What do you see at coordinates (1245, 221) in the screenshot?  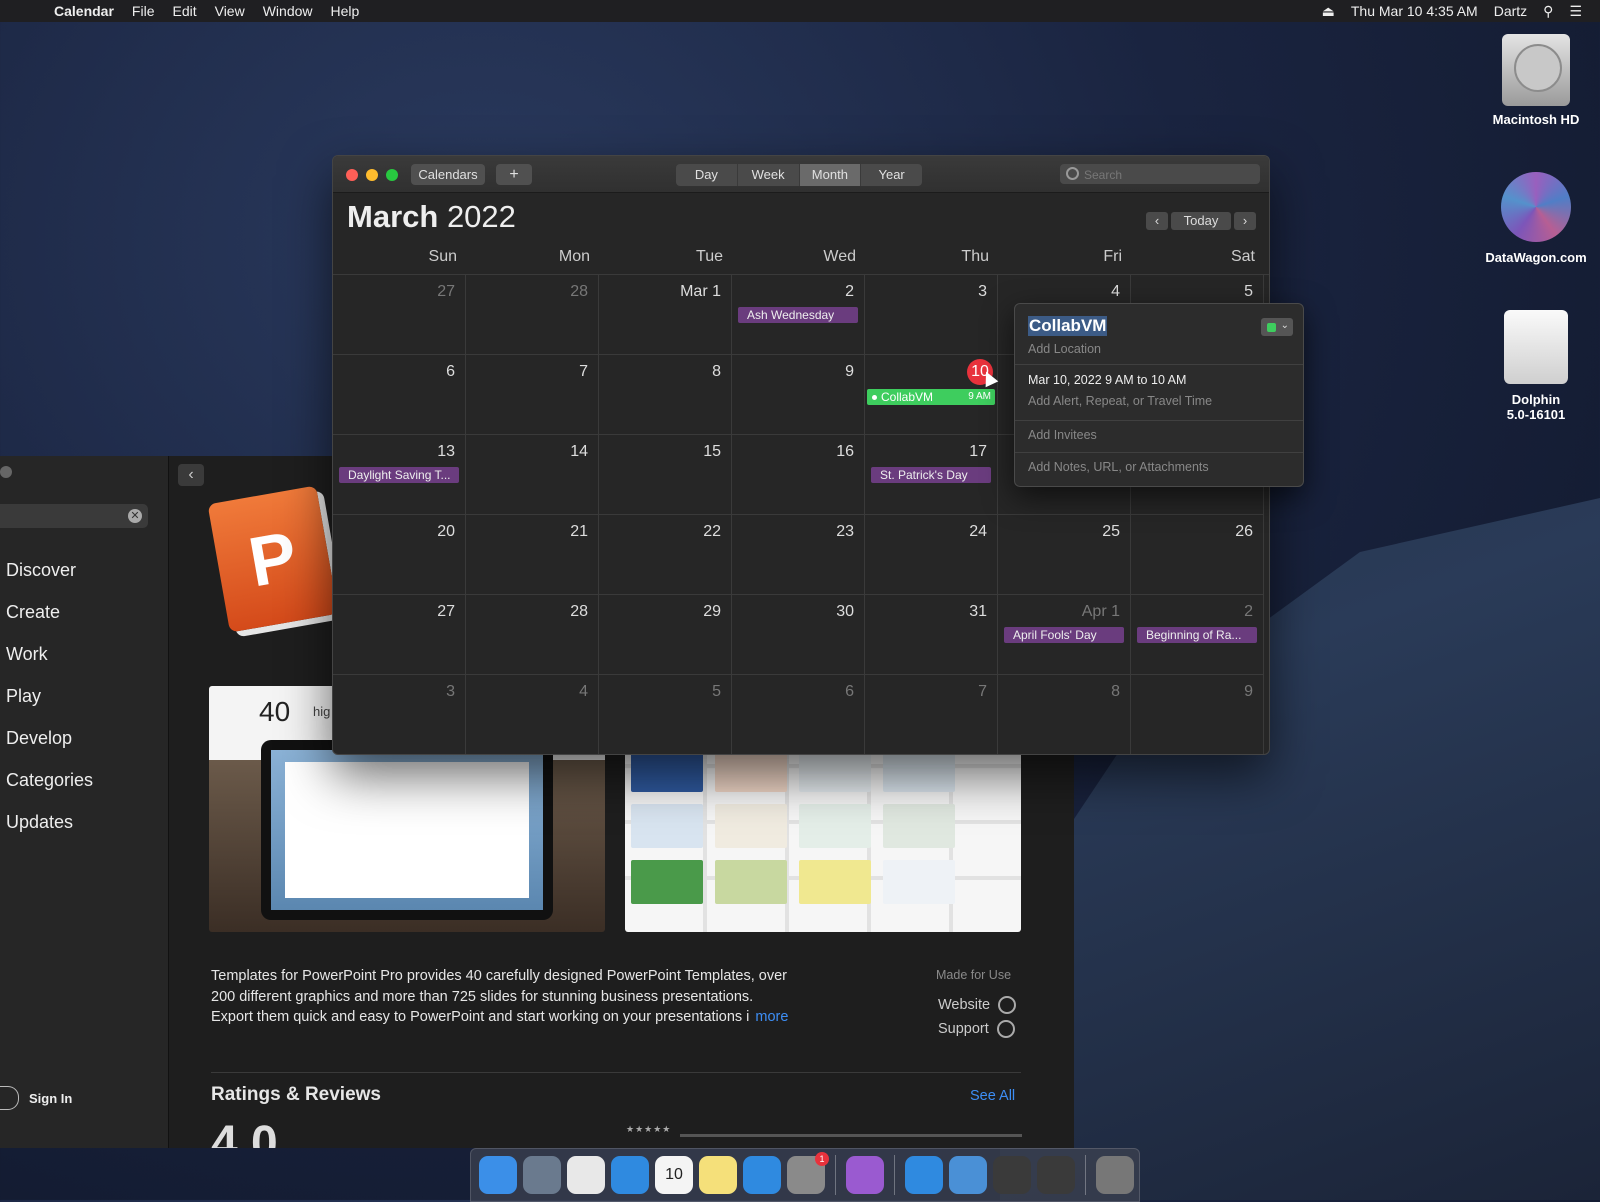 I see `next-month-button: ›` at bounding box center [1245, 221].